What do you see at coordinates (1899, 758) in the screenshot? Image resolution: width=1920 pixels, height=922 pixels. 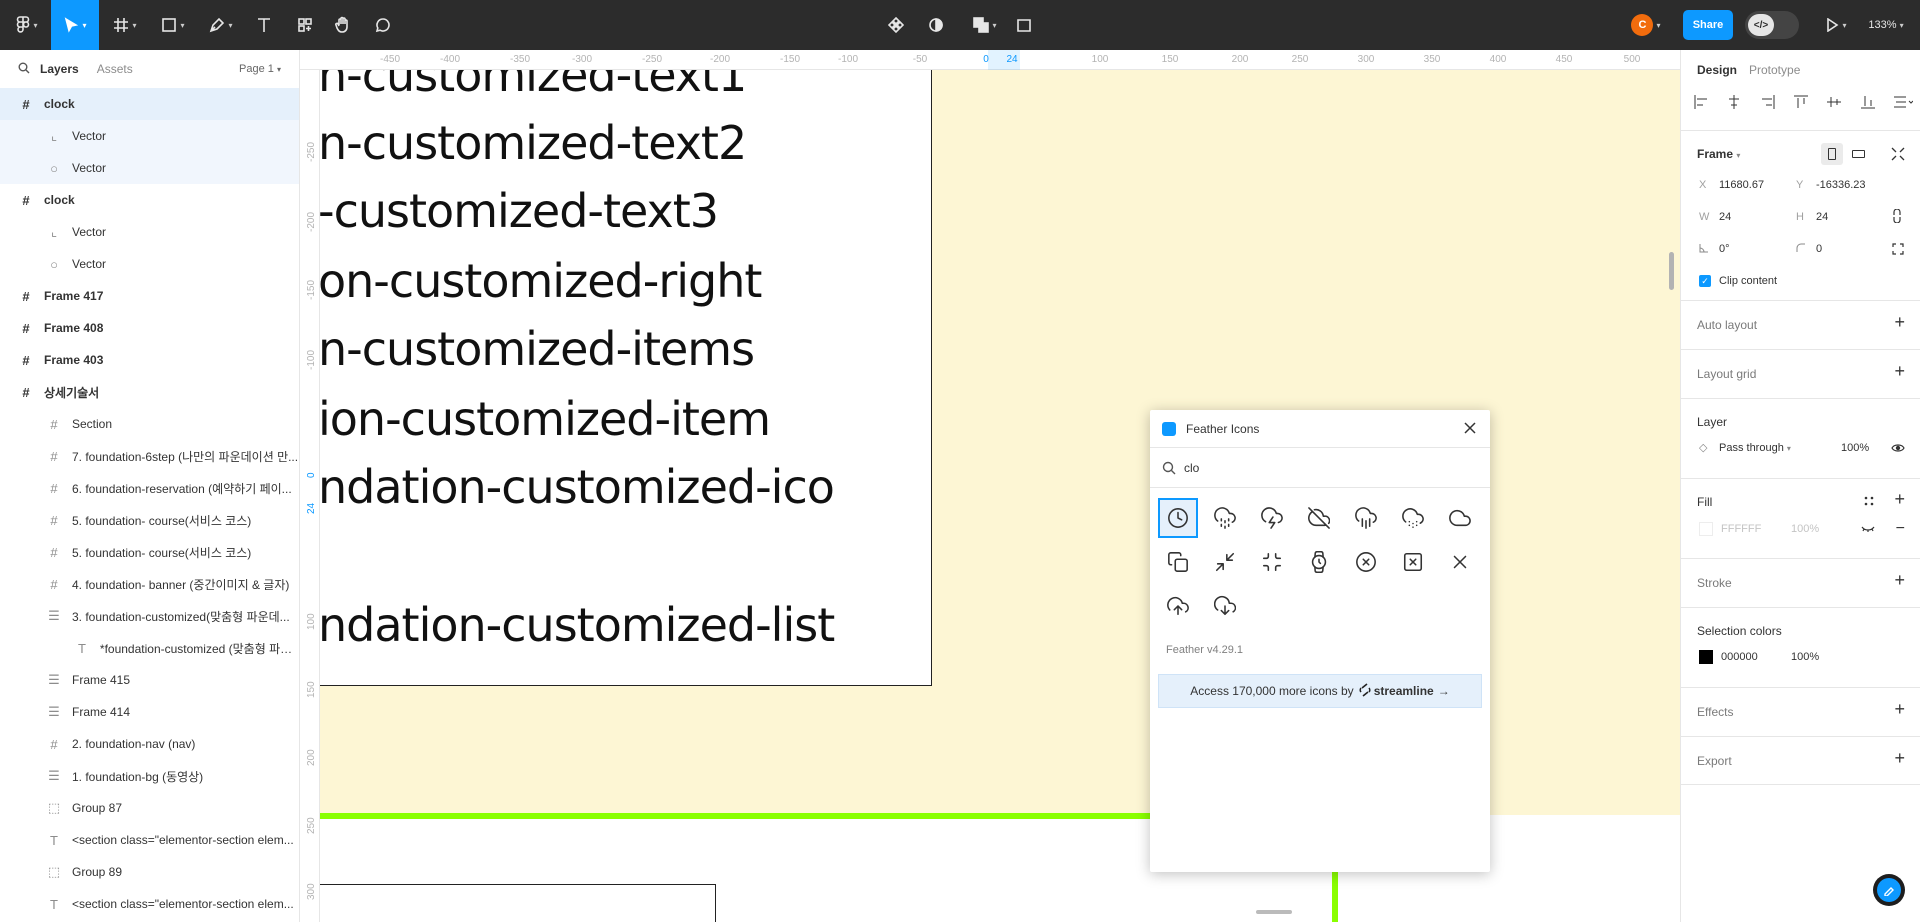 I see `add-export-icon: +` at bounding box center [1899, 758].